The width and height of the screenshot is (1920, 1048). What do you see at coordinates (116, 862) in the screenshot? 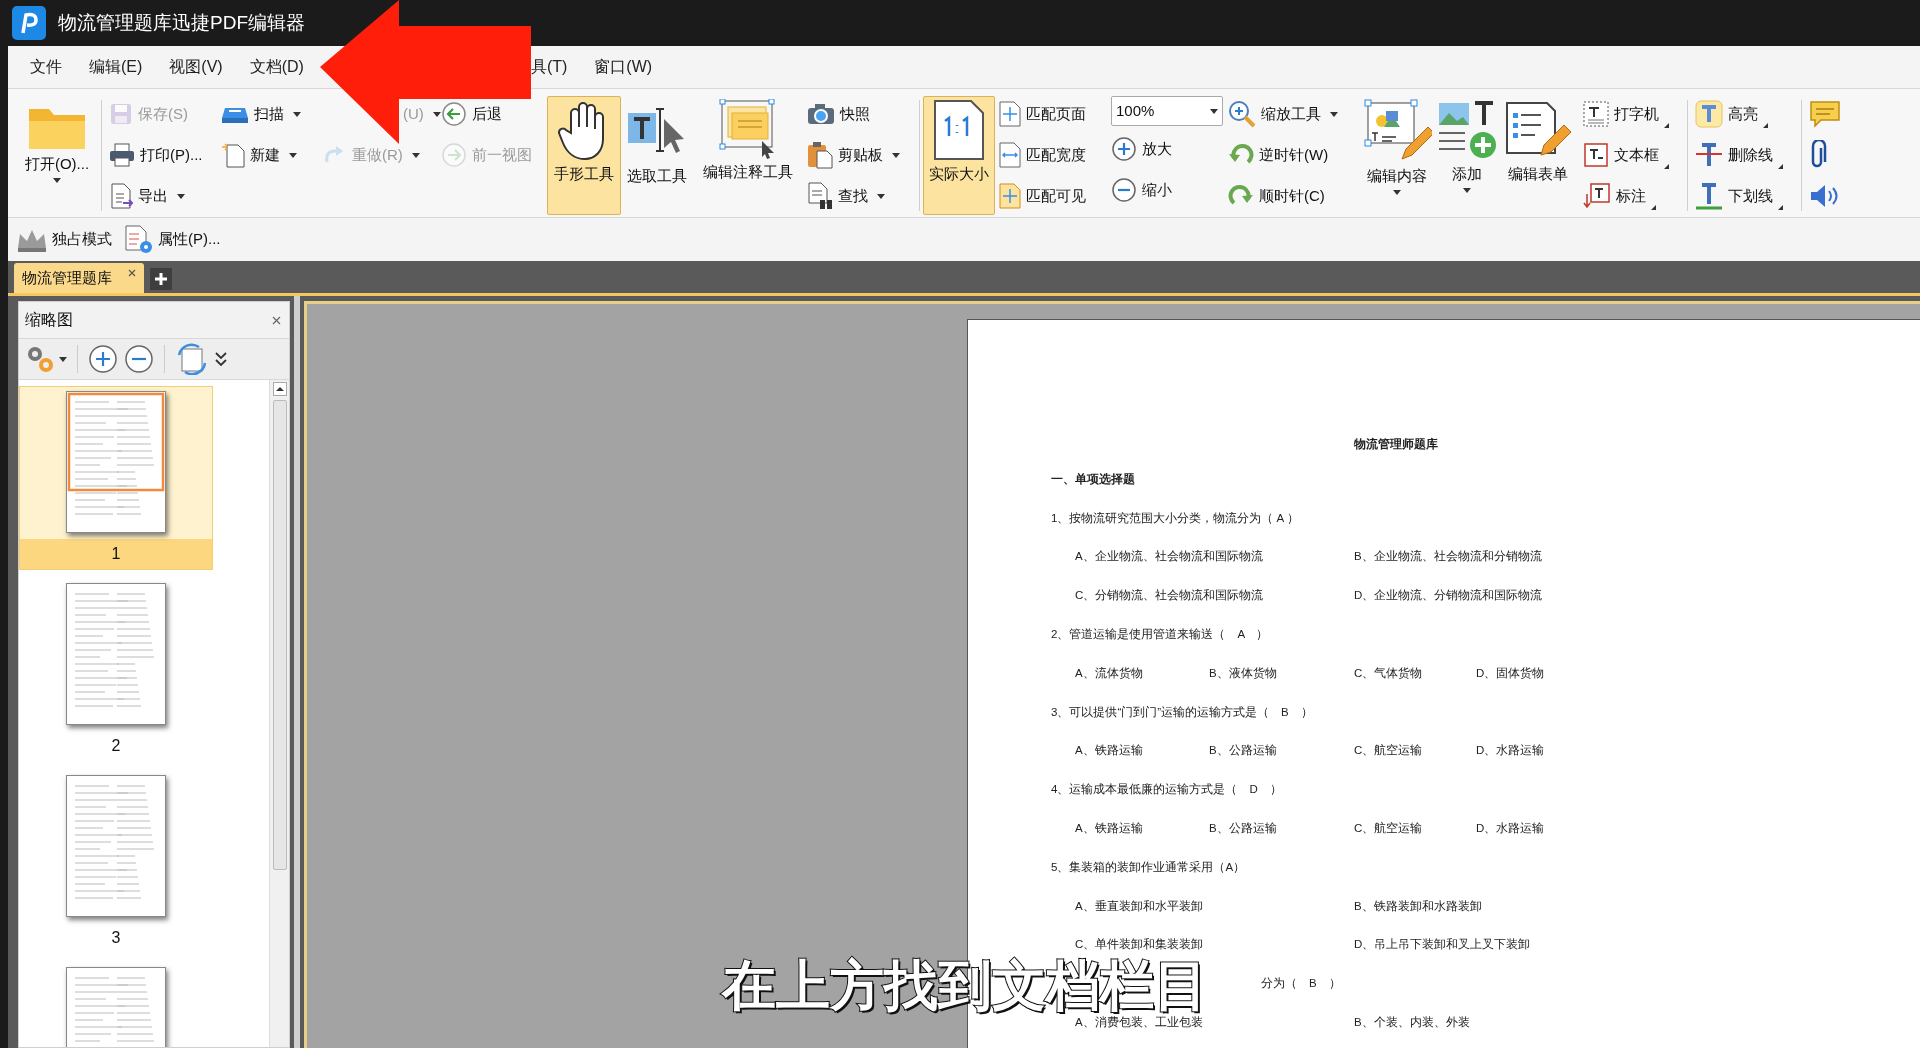
I see `page-thumbnail: 3` at bounding box center [116, 862].